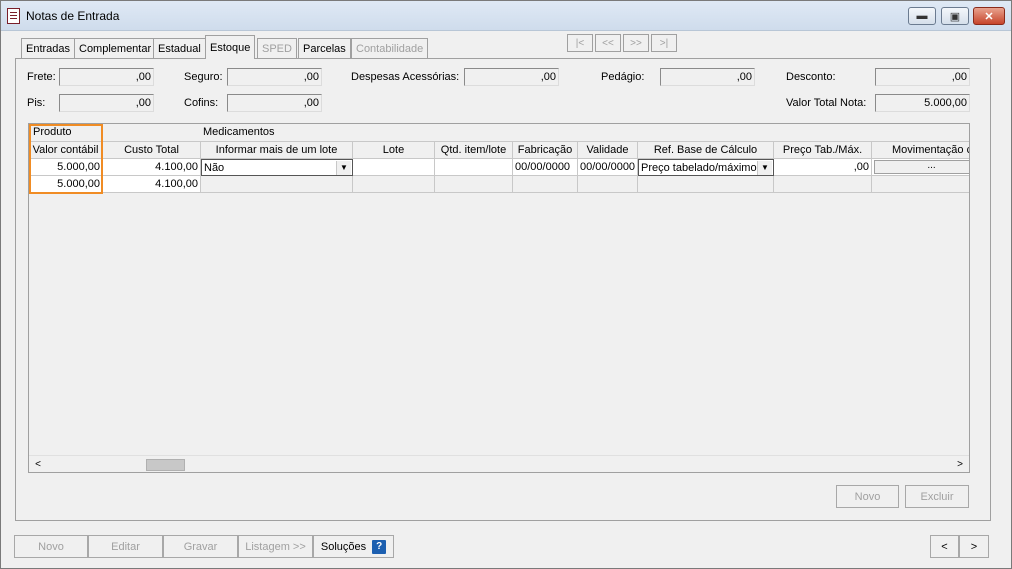  Describe the element at coordinates (944, 546) in the screenshot. I see `previous-button: <` at that location.